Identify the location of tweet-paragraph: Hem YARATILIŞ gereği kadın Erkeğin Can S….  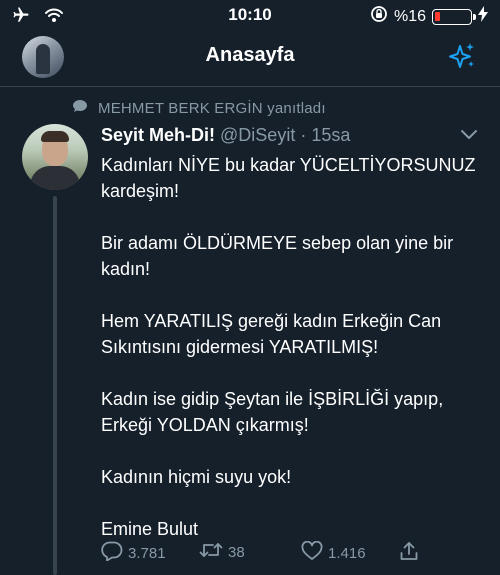
(271, 334).